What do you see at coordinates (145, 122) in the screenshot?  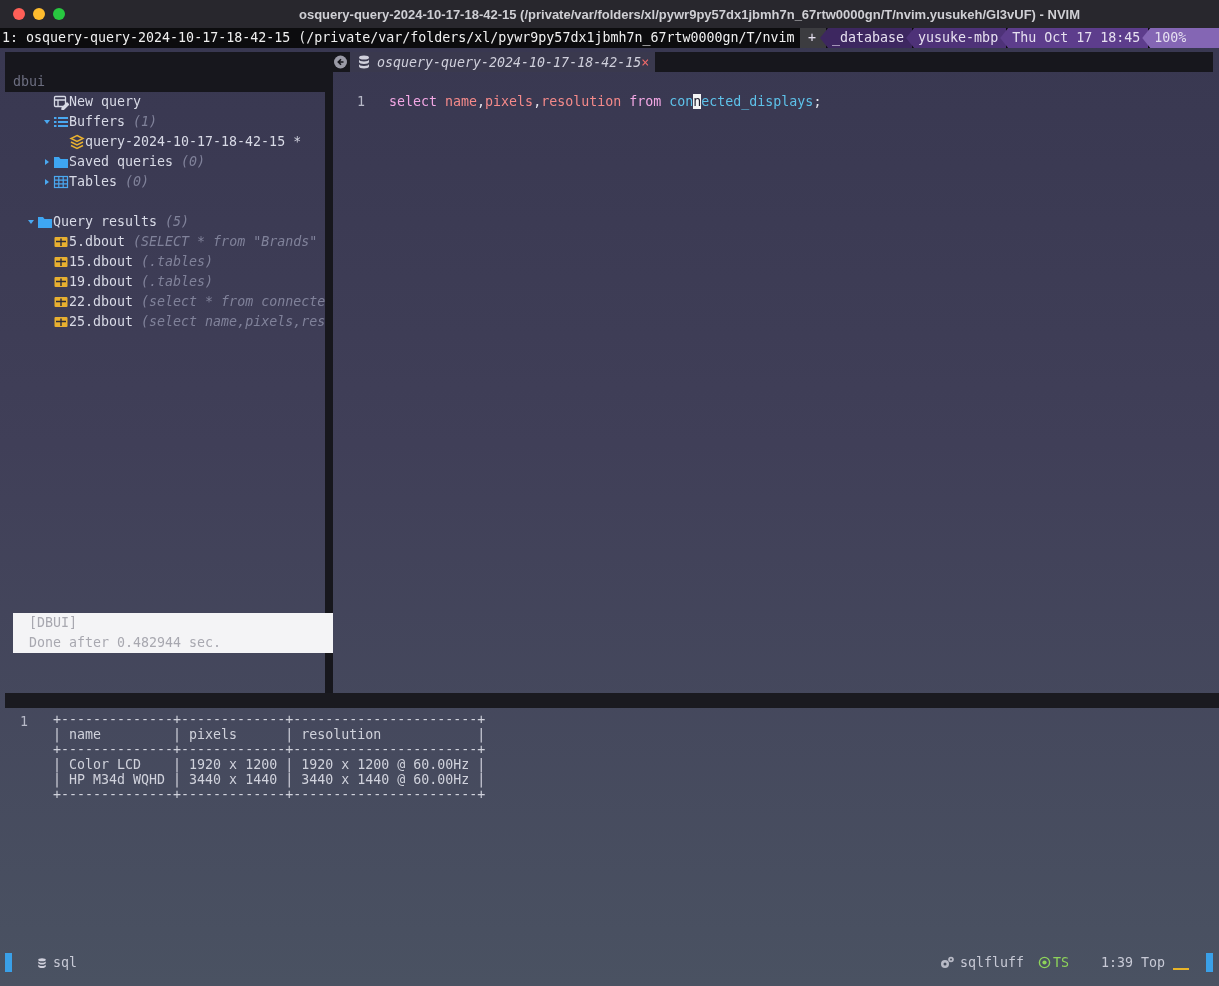 I see `tree-item-count: (1)` at bounding box center [145, 122].